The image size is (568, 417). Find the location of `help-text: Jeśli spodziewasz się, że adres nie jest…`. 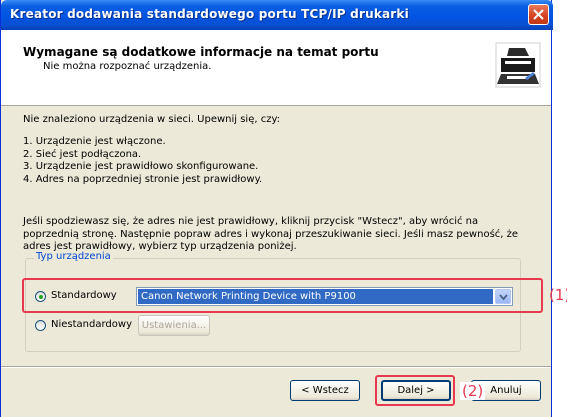

help-text: Jeśli spodziewasz się, że adres nie jest… is located at coordinates (271, 234).